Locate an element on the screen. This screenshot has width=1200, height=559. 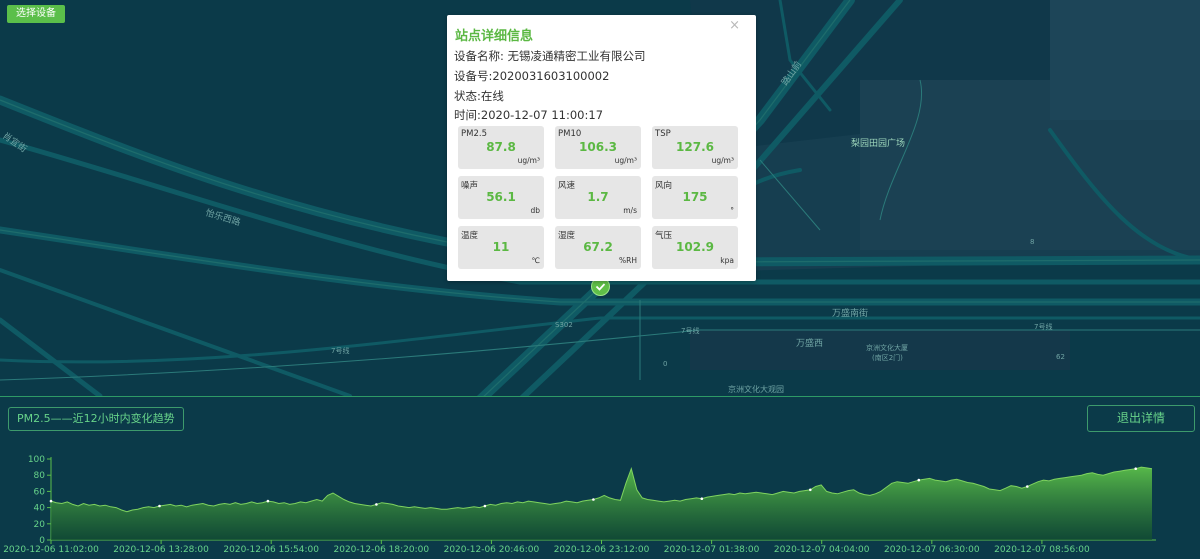
metric-unit: m/s is located at coordinates (630, 210).